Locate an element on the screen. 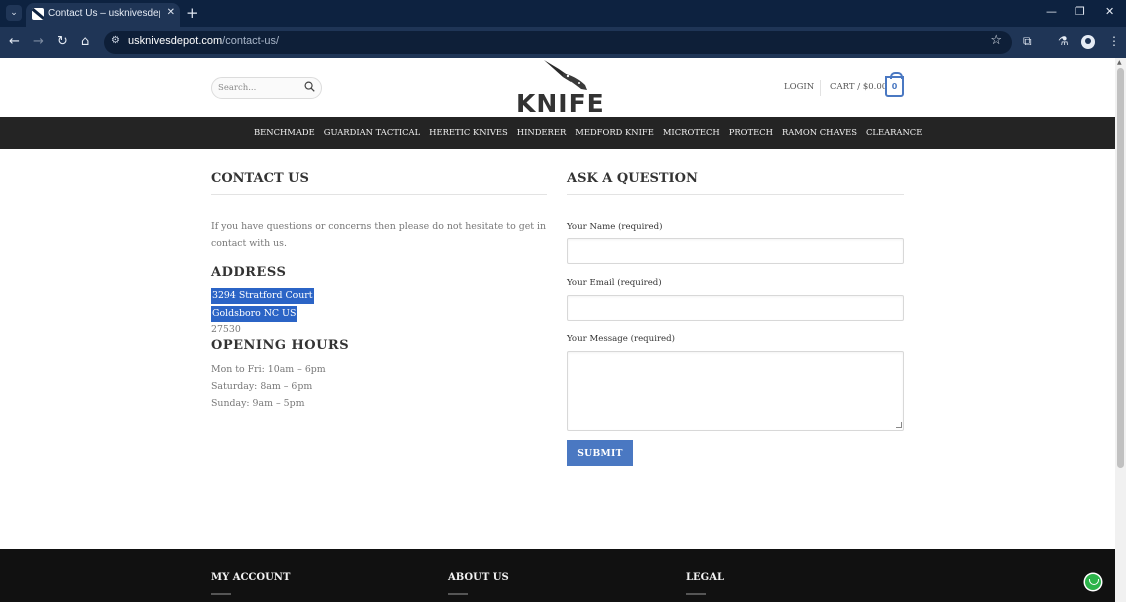 The width and height of the screenshot is (1126, 602). site-favicon-icon is located at coordinates (38, 14).